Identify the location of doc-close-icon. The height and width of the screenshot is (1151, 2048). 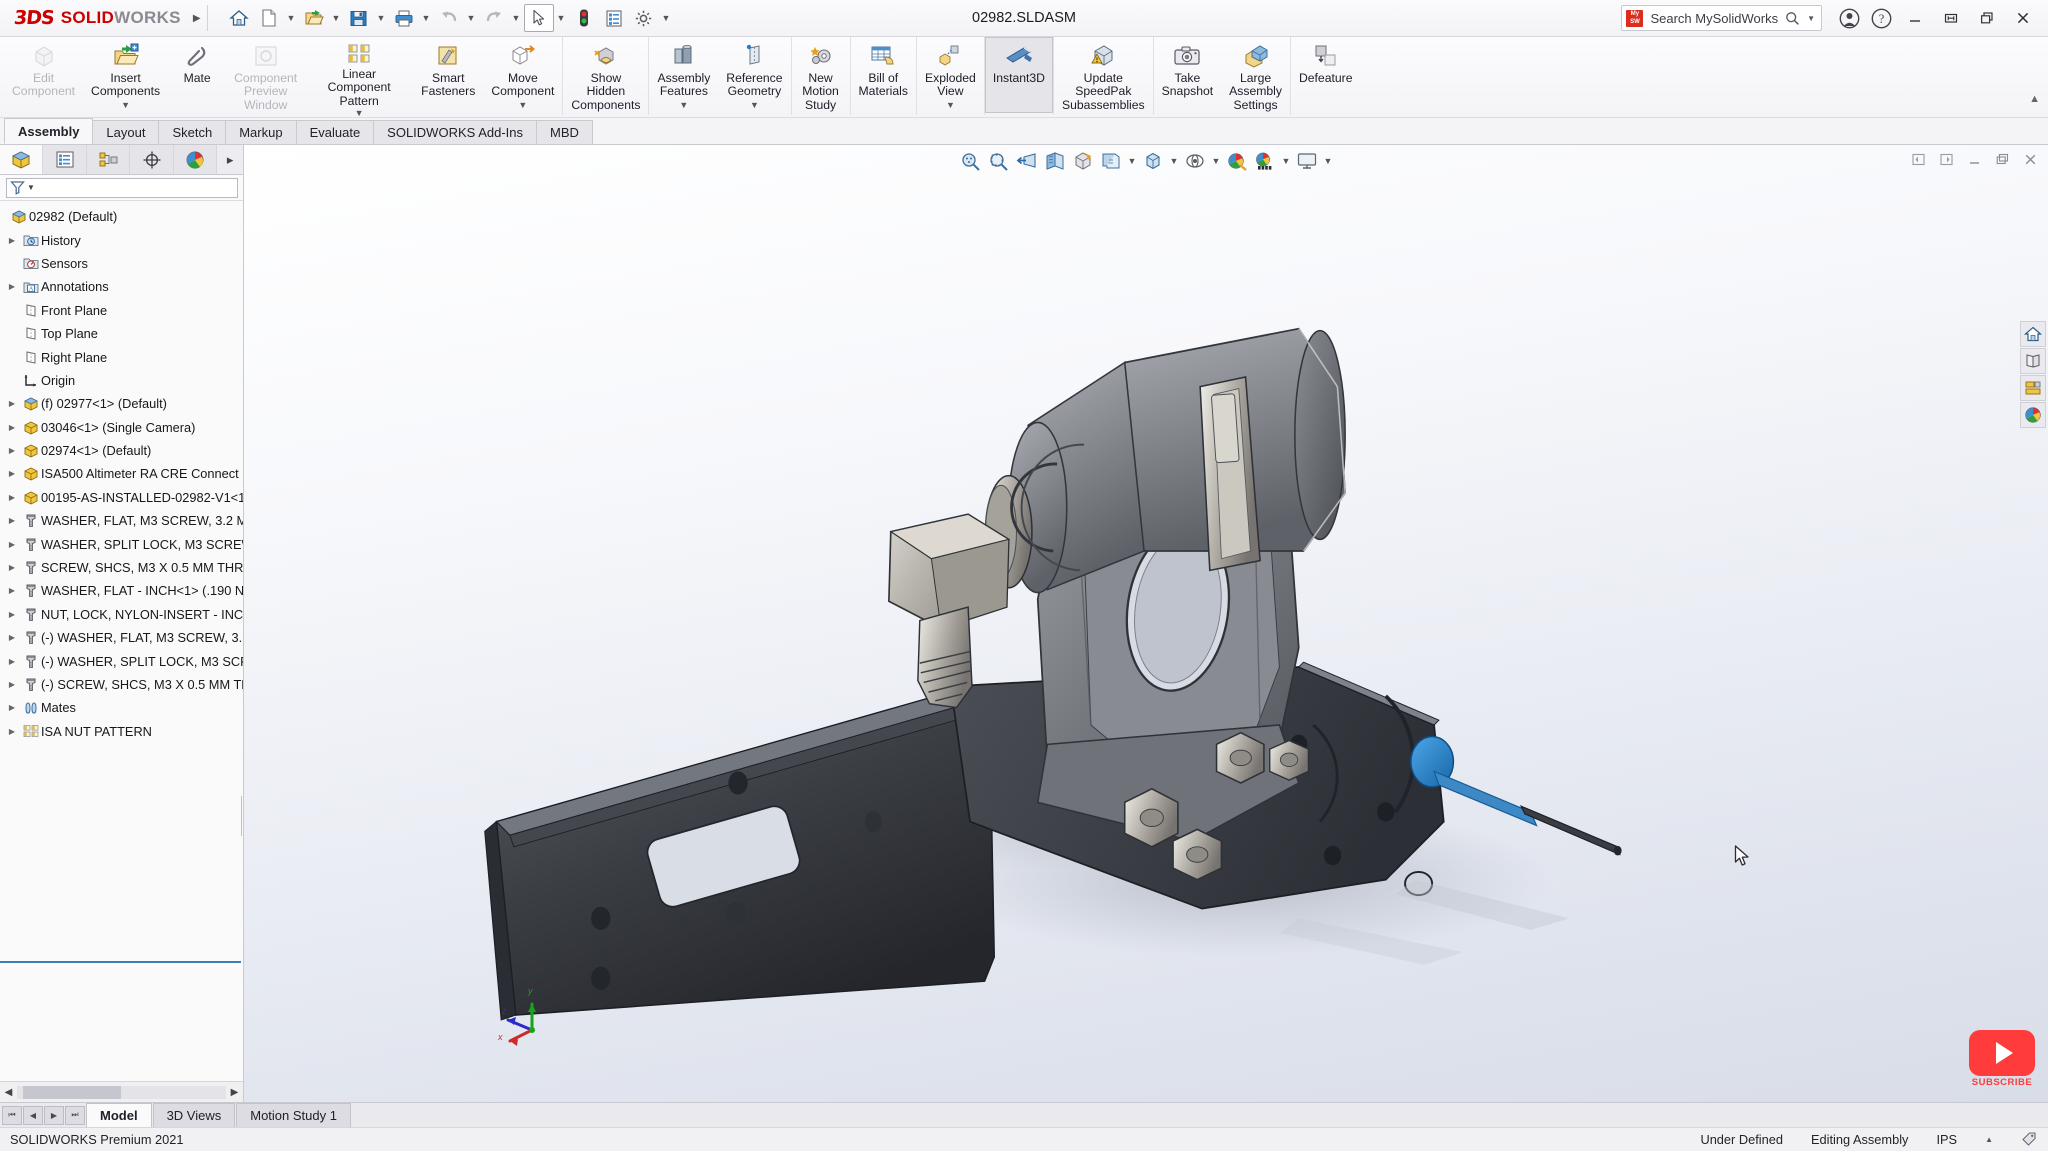
(2030, 159).